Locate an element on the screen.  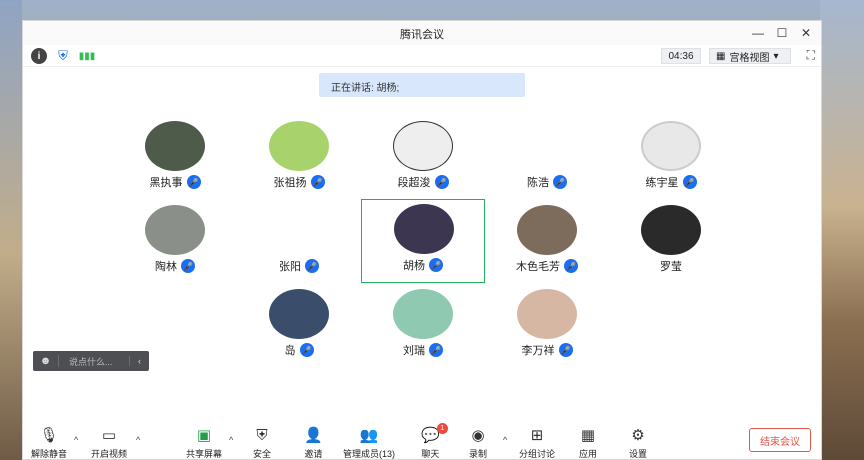
participant-name: 陶林 is located at coordinates (166, 267).